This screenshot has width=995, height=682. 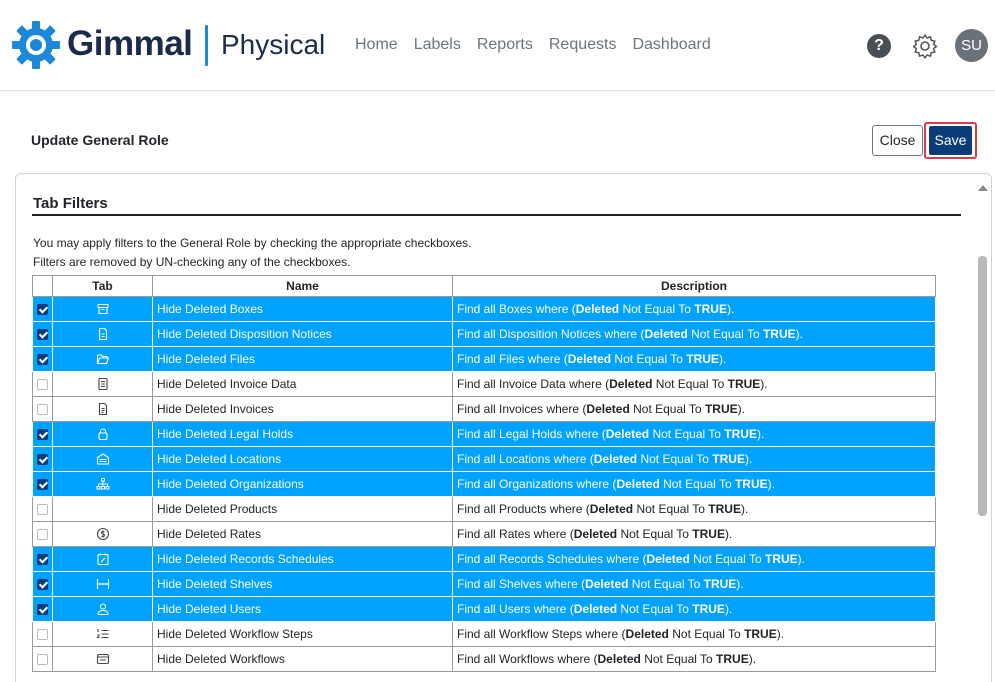 I want to click on close-button: Close, so click(x=897, y=140).